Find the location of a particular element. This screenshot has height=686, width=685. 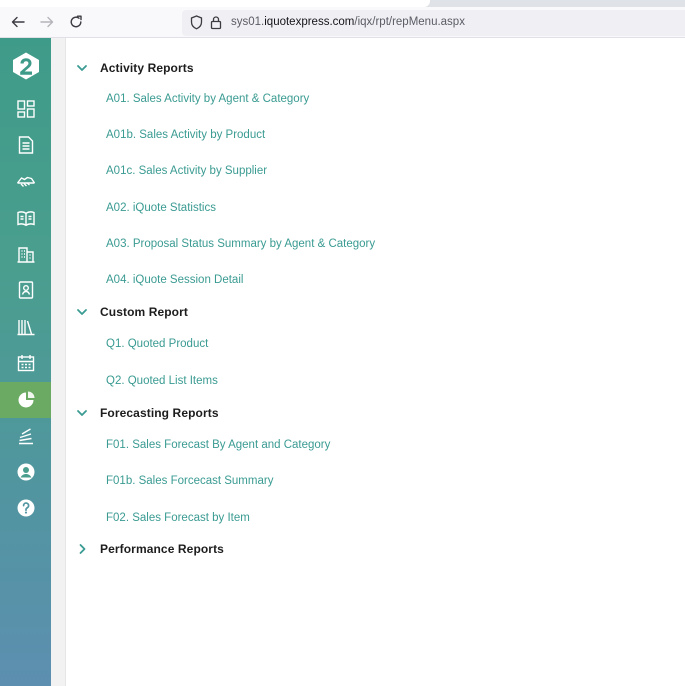

sidebar-item-document is located at coordinates (25, 145).